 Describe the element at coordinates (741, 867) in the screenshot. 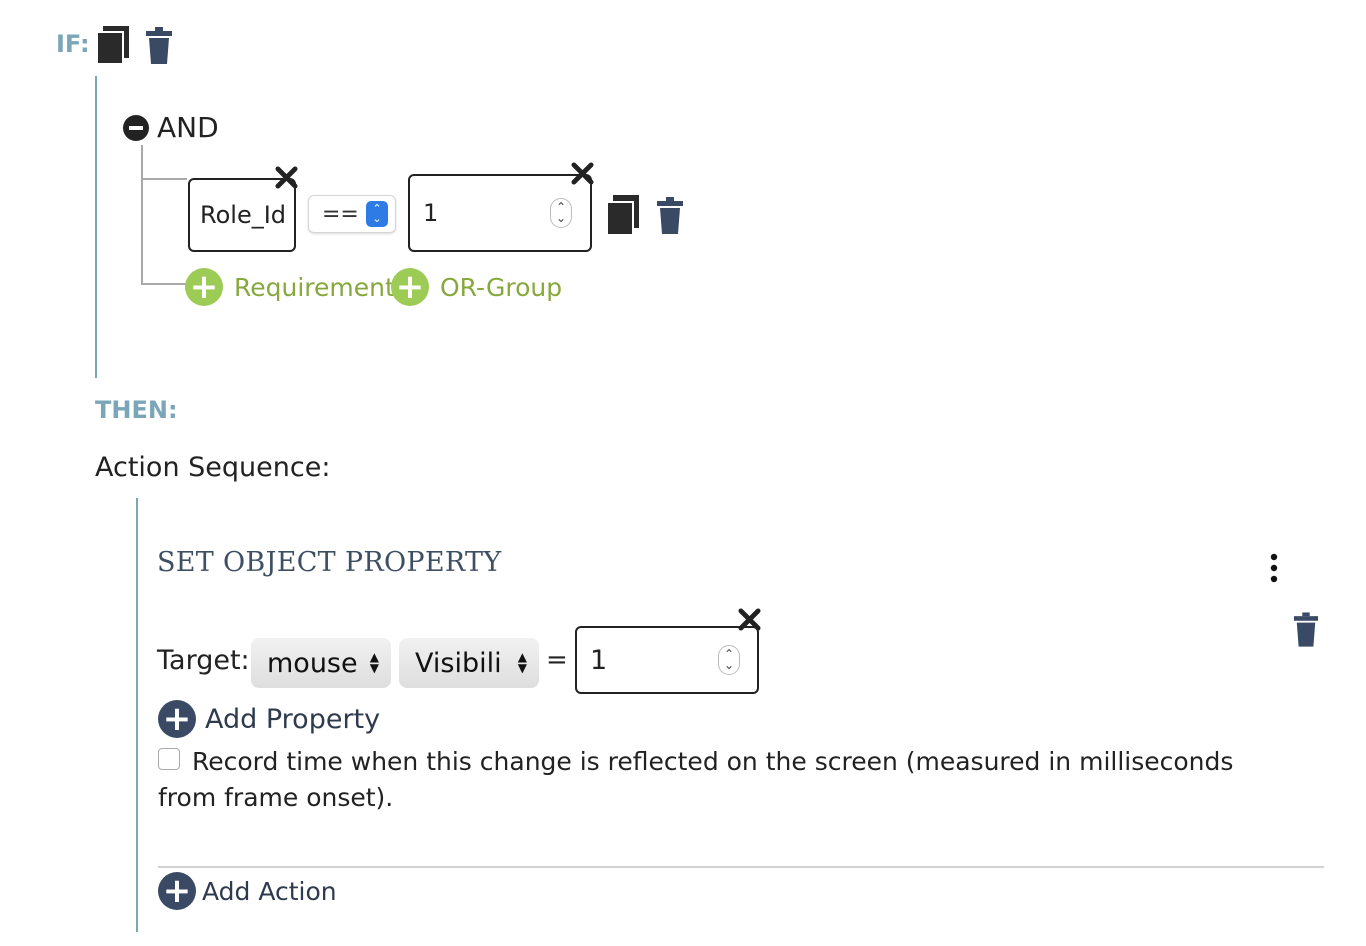

I see `action-divider` at that location.